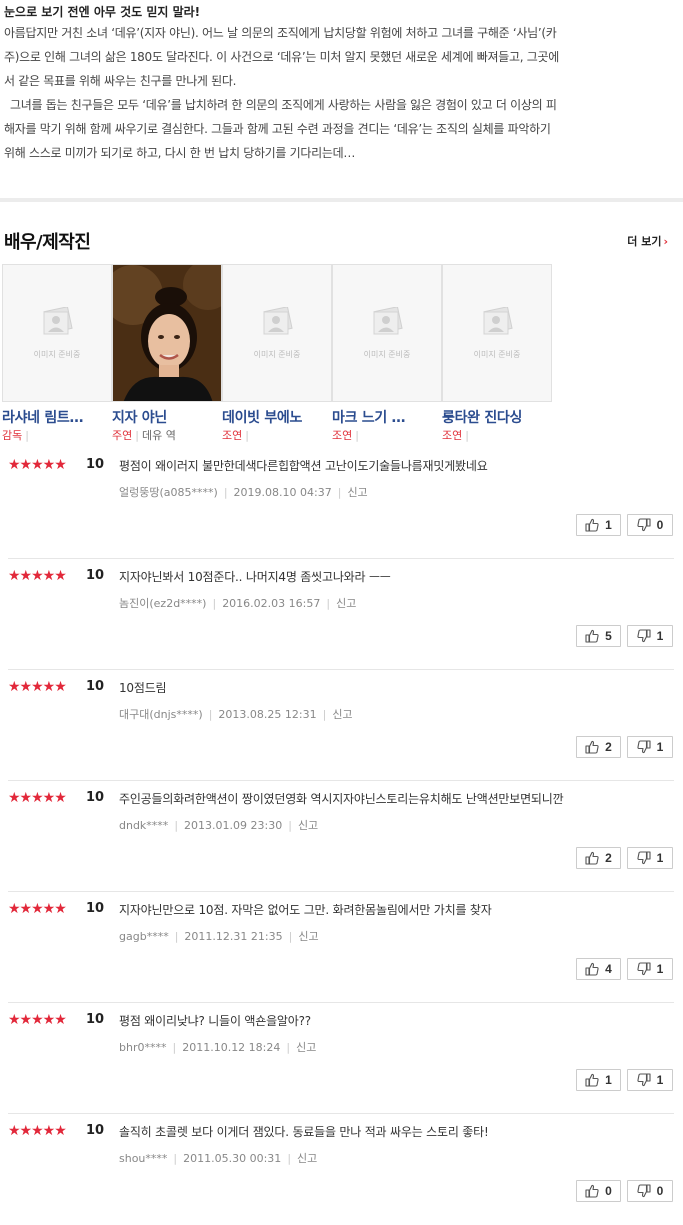 This screenshot has height=1225, width=683. What do you see at coordinates (608, 969) in the screenshot?
I see `like-count: 4` at bounding box center [608, 969].